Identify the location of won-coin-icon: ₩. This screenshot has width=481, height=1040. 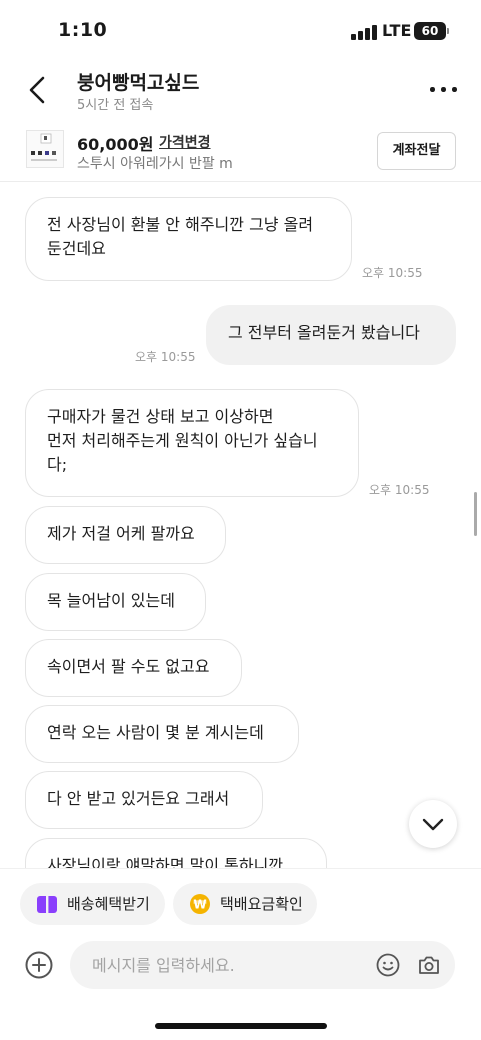
(200, 904).